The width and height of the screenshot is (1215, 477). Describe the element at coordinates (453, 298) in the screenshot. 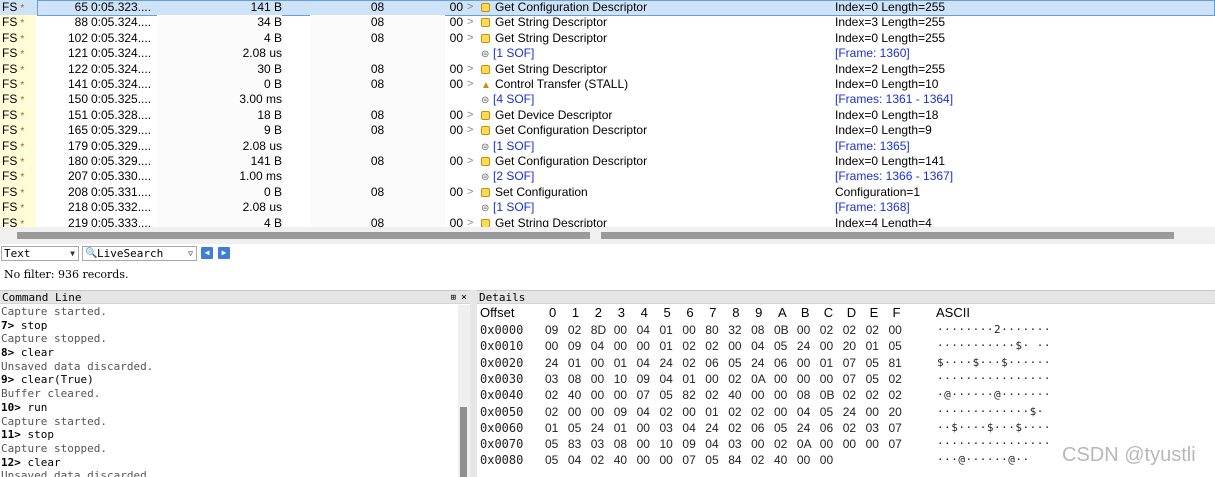

I see `pin-icon: ⊞` at that location.